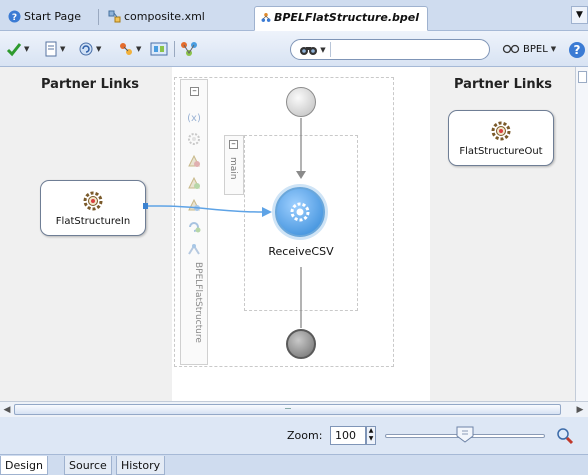 The width and height of the screenshot is (588, 475). What do you see at coordinates (301, 344) in the screenshot?
I see `process-end-node` at bounding box center [301, 344].